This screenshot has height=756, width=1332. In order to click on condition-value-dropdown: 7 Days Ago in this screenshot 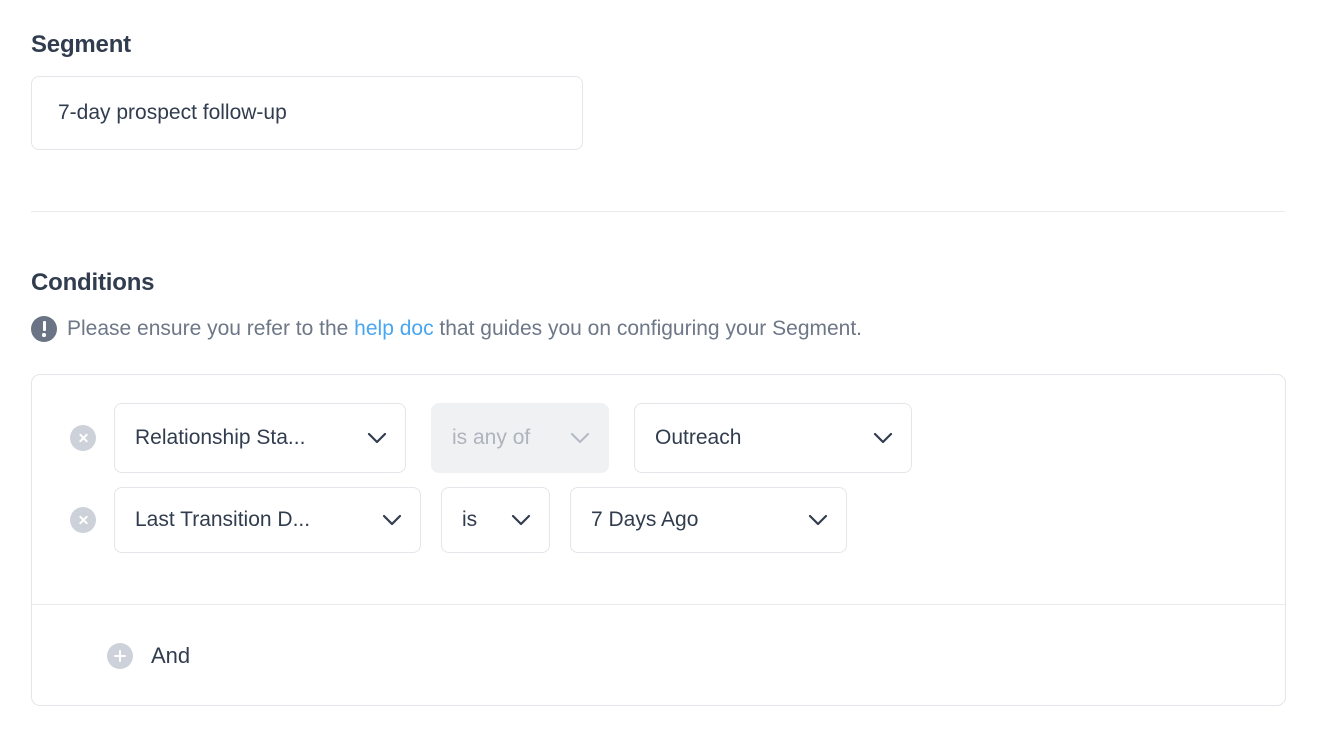, I will do `click(708, 520)`.